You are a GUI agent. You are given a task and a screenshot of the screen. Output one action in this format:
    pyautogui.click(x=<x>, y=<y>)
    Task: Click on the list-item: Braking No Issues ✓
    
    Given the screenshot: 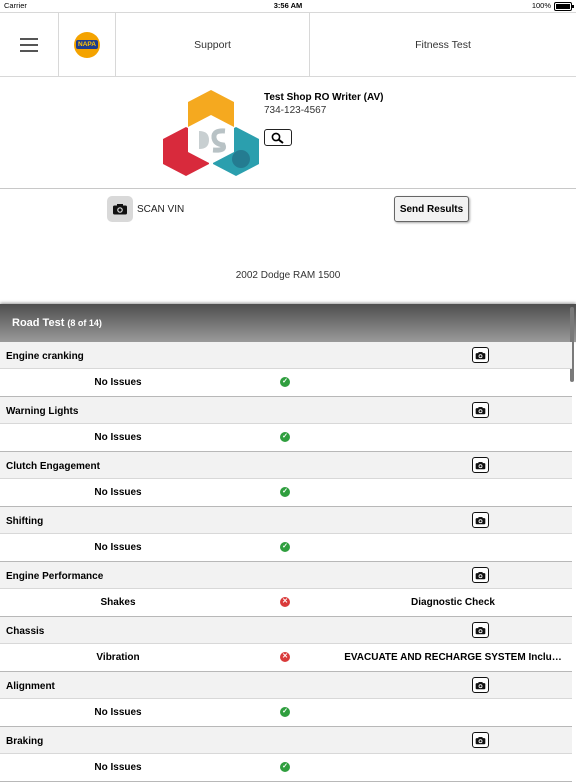 What is the action you would take?
    pyautogui.click(x=286, y=754)
    